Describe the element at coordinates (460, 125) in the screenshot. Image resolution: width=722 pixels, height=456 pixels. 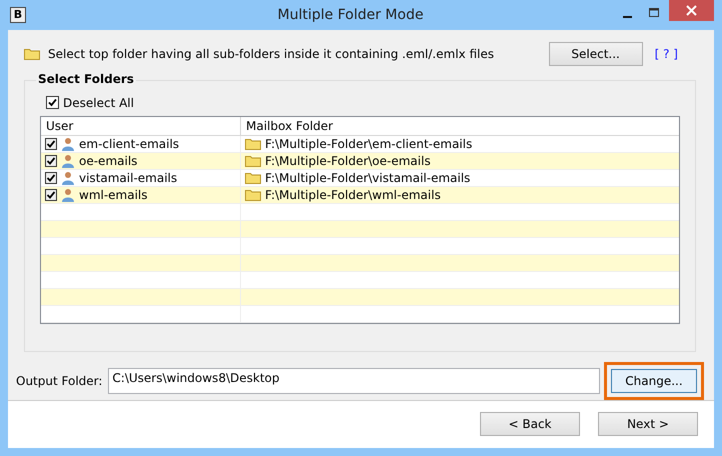
I see `column-header: Mailbox Folder` at that location.